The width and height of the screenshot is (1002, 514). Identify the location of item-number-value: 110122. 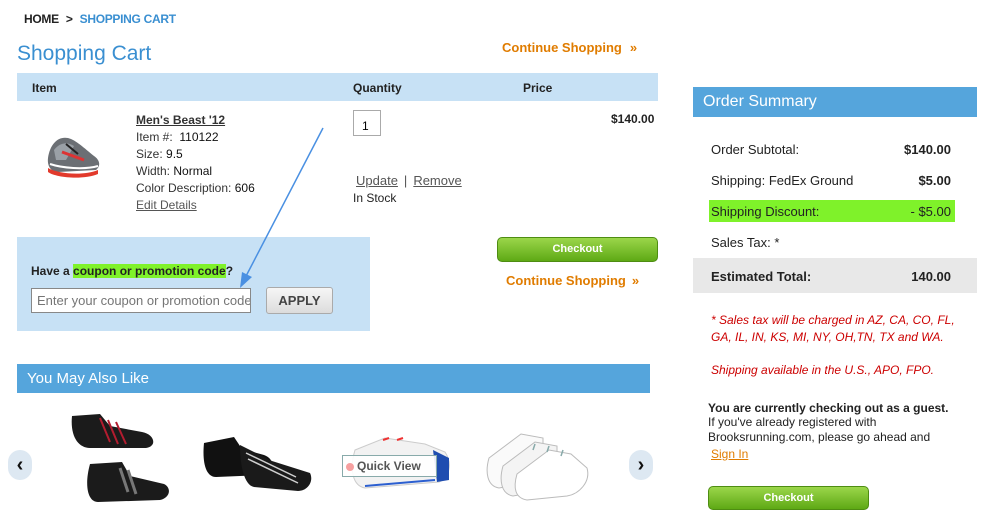
(199, 137).